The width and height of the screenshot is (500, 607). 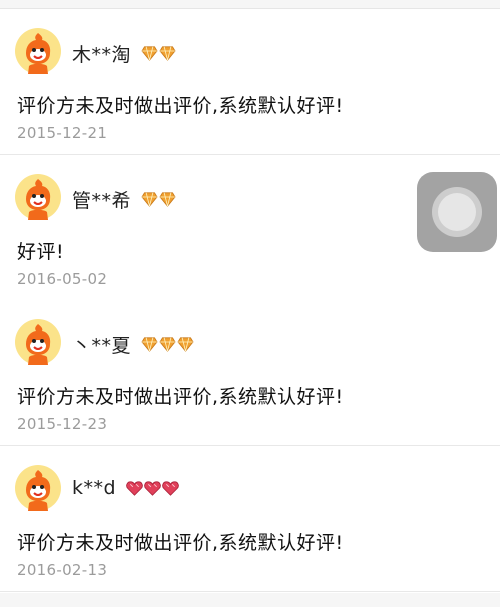 I want to click on review-date: 2015-12-23, so click(x=62, y=424).